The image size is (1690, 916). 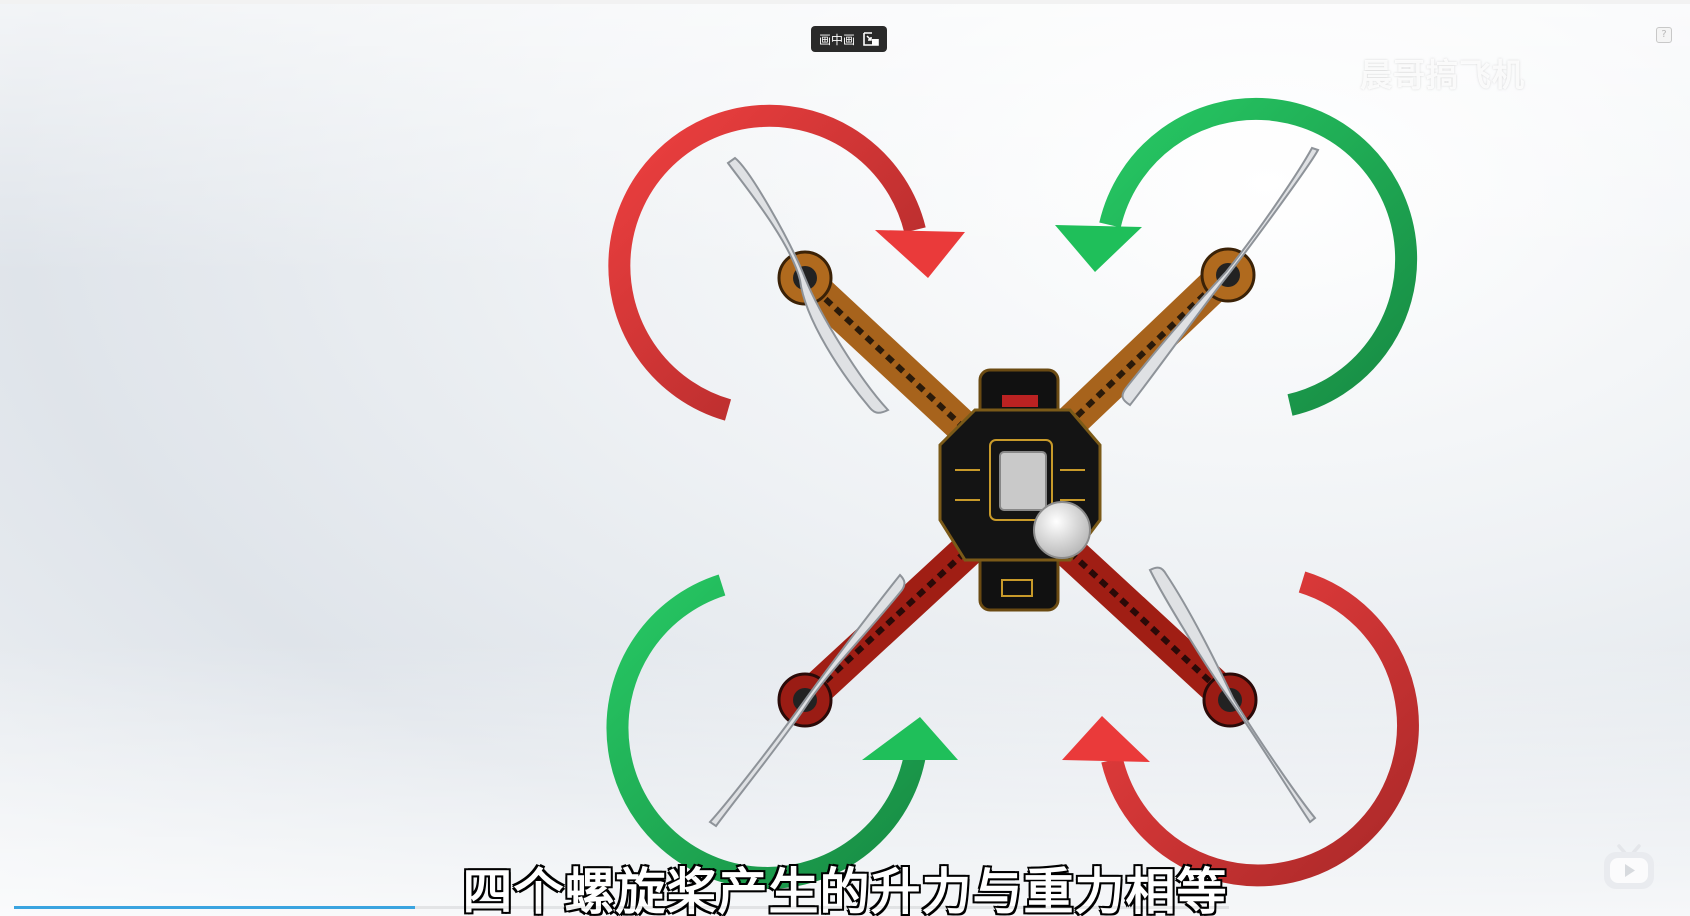 What do you see at coordinates (1062, 530) in the screenshot?
I see `gps-module` at bounding box center [1062, 530].